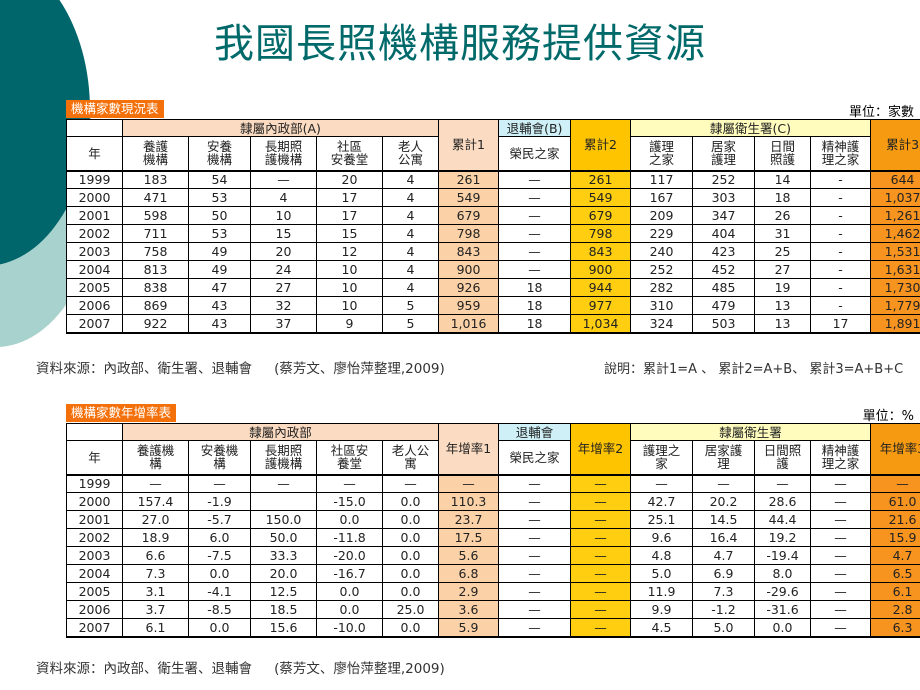 This screenshot has width=920, height=690. What do you see at coordinates (661, 519) in the screenshot?
I see `table2-cell-doh-0: 25.1` at bounding box center [661, 519].